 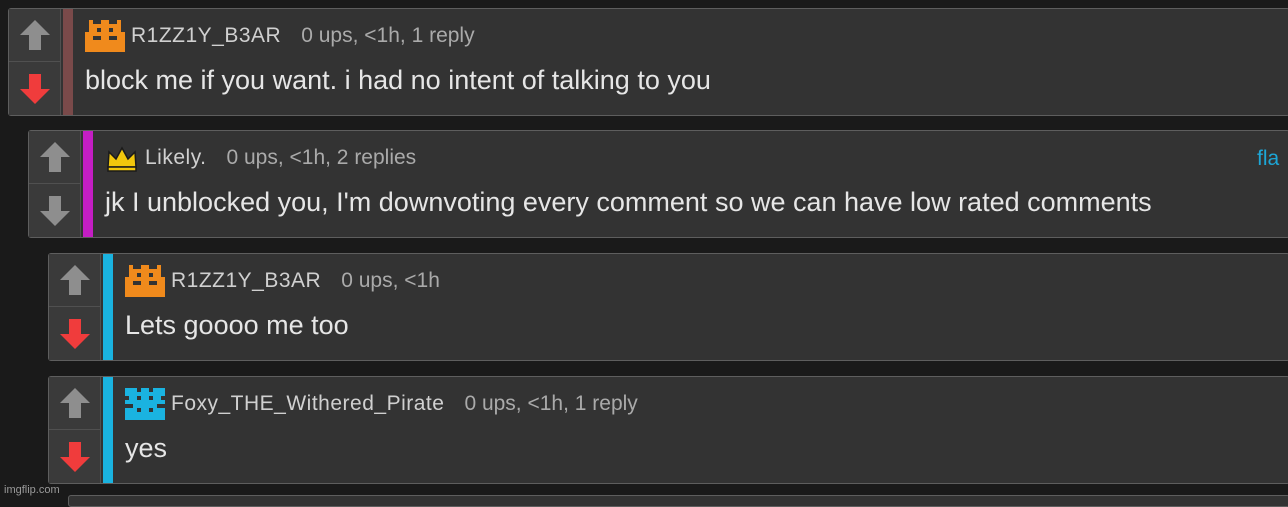 I want to click on next-comment-partial, so click(x=678, y=501).